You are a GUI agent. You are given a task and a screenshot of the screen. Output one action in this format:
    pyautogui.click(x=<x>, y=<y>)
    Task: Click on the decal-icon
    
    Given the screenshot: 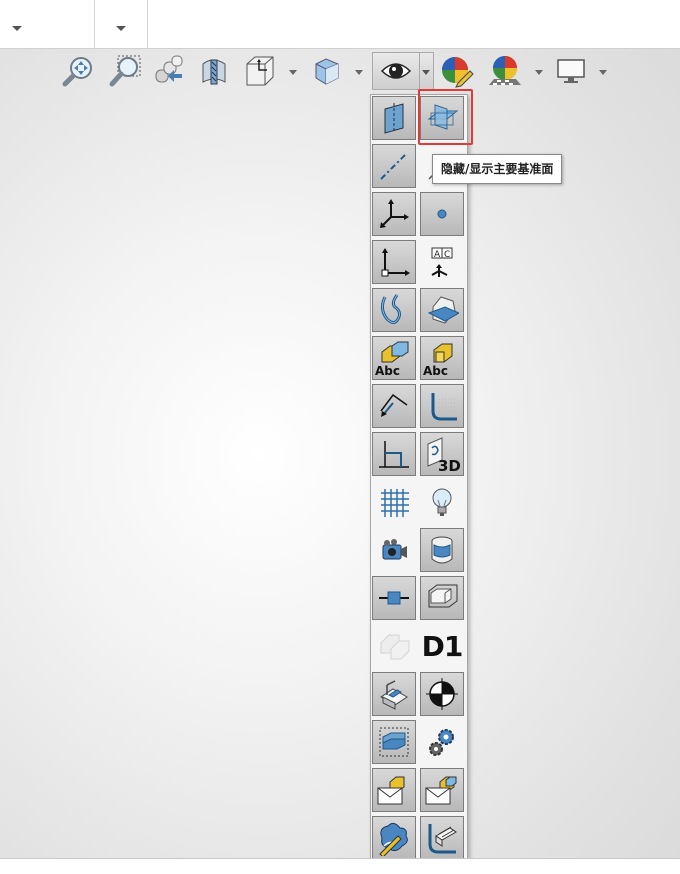 What is the action you would take?
    pyautogui.click(x=442, y=550)
    